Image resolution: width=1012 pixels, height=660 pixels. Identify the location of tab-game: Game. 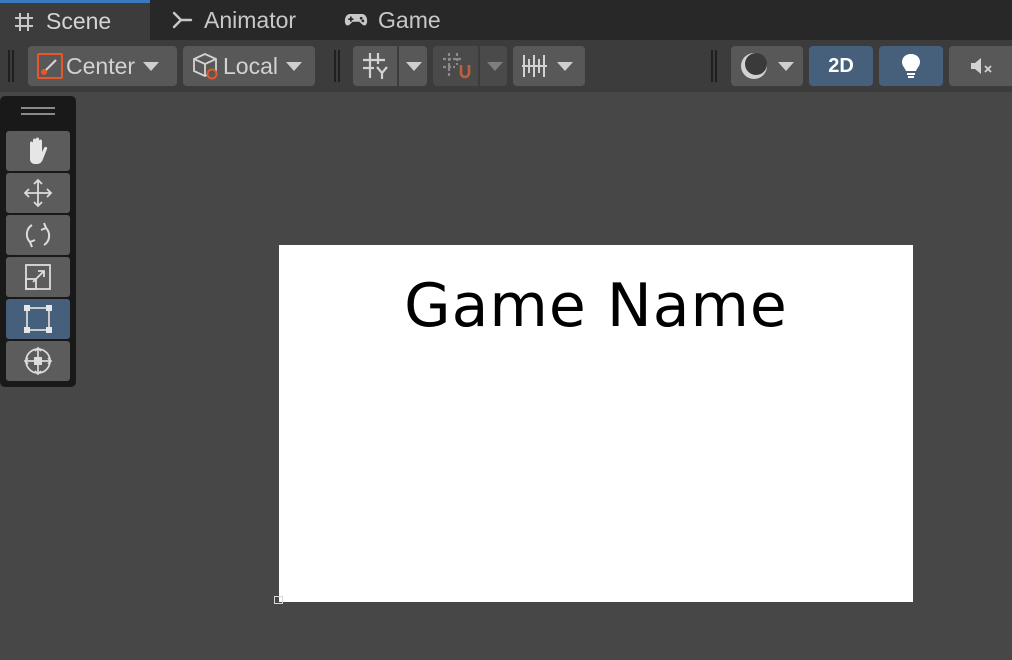
(388, 20).